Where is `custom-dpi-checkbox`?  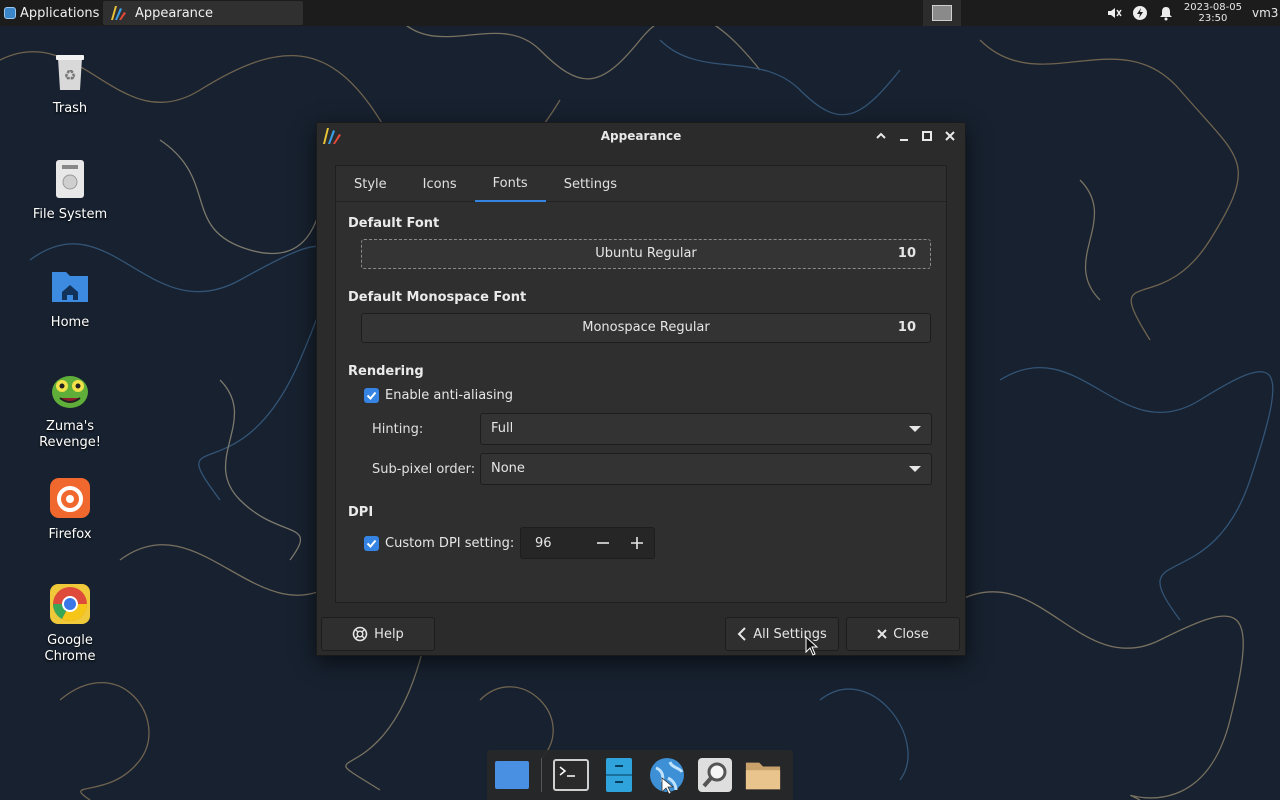
custom-dpi-checkbox is located at coordinates (371, 543).